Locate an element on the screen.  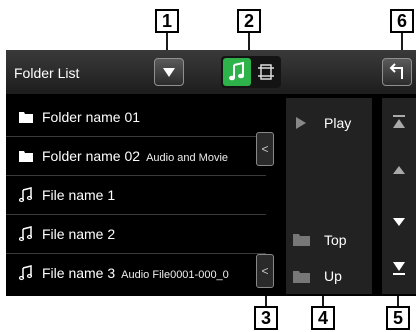
media-mode-group is located at coordinates (251, 72).